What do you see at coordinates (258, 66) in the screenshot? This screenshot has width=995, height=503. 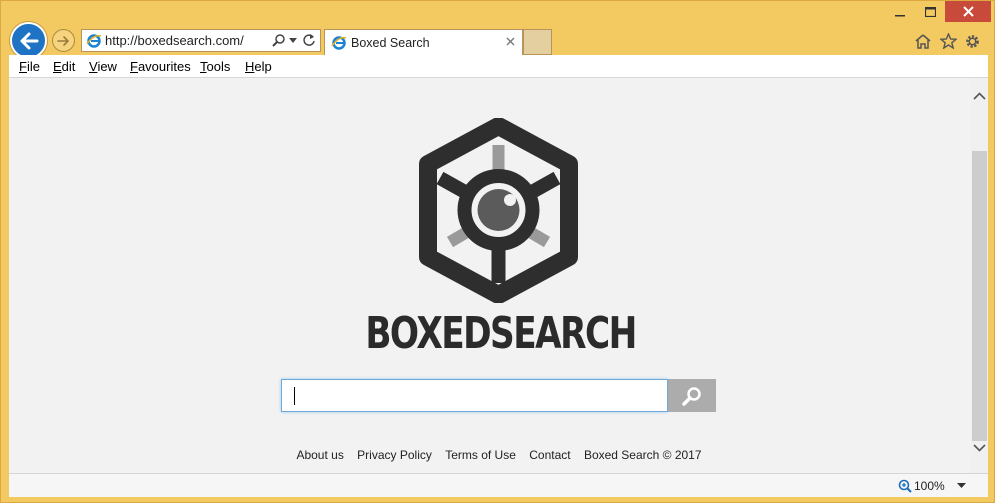 I see `menu-help: Help` at bounding box center [258, 66].